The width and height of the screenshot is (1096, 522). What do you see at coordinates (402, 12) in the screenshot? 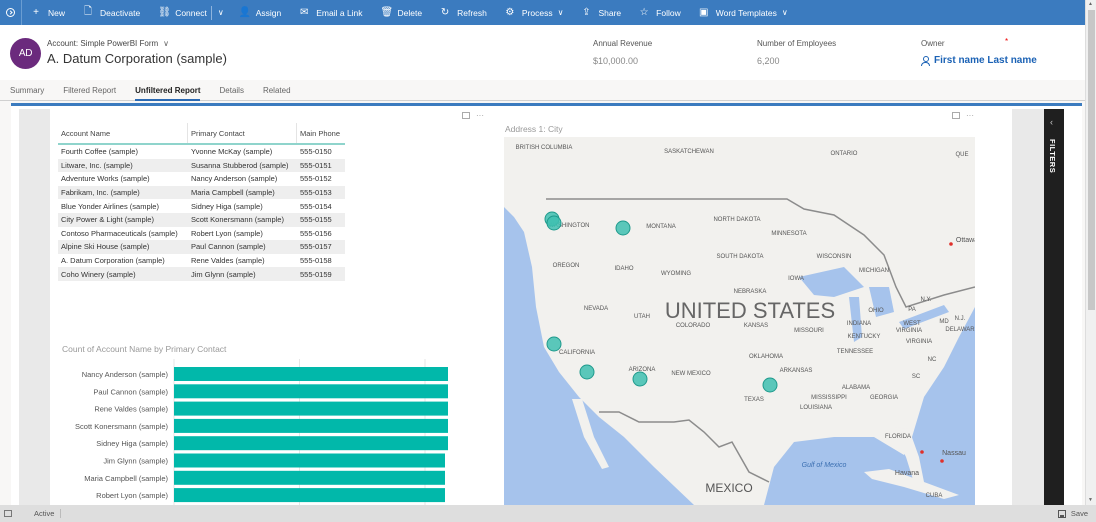
I see `delete-button: 🗑 Delete` at bounding box center [402, 12].